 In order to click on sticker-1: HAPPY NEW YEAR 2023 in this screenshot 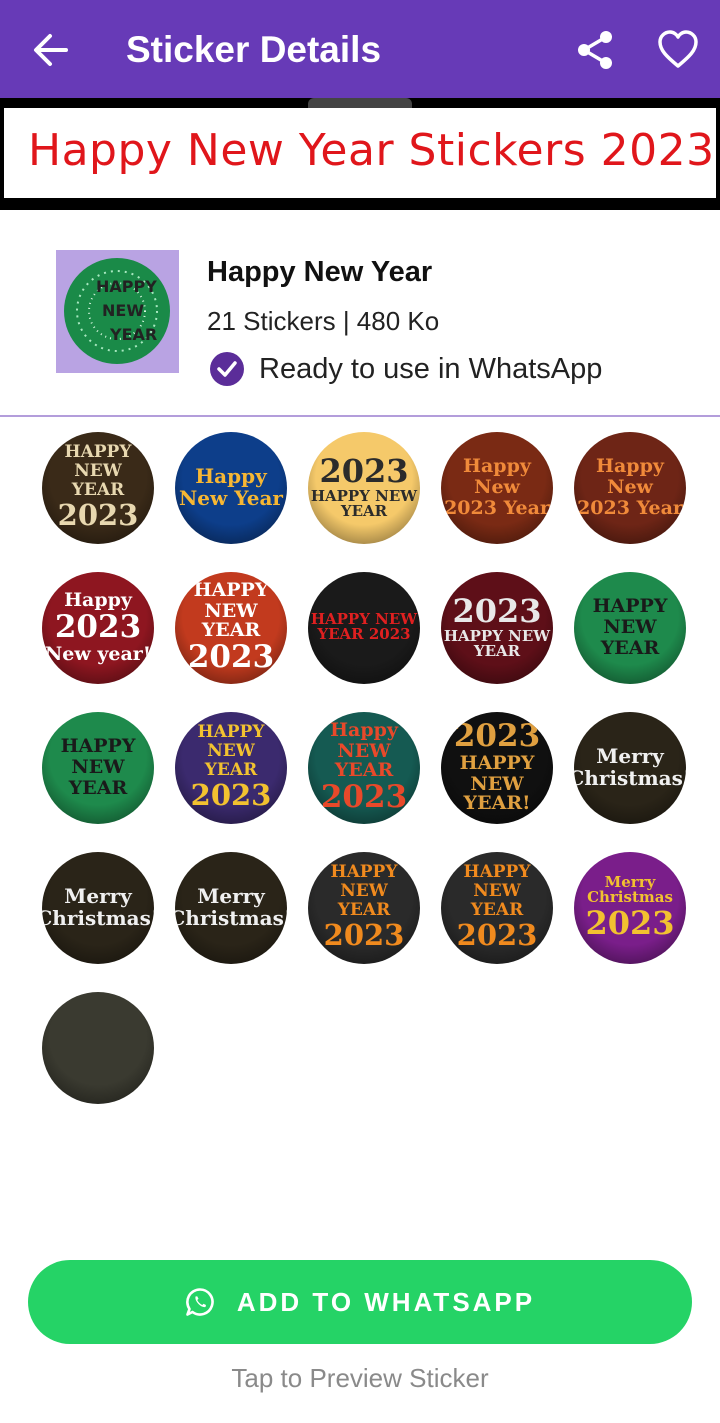, I will do `click(98, 488)`.